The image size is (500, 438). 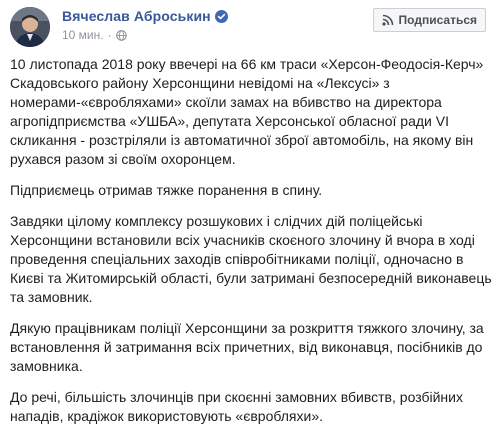 What do you see at coordinates (387, 20) in the screenshot?
I see `rss-icon` at bounding box center [387, 20].